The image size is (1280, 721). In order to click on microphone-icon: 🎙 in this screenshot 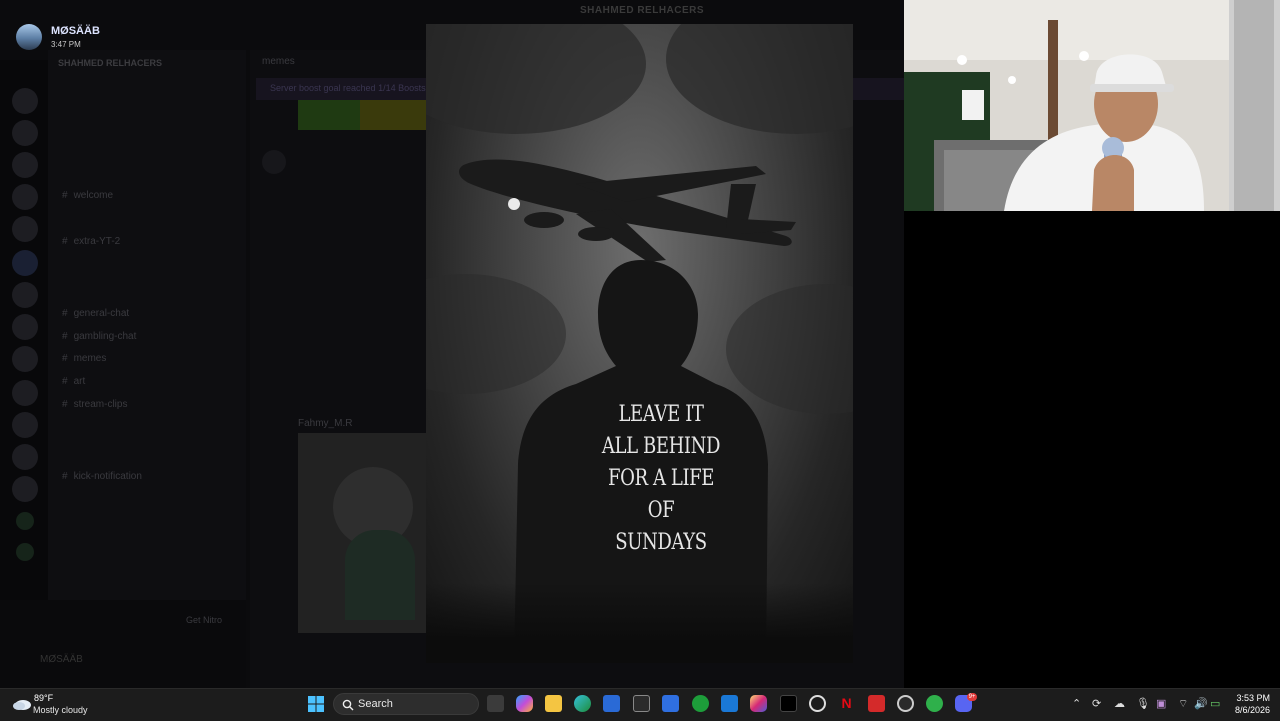, I will do `click(1143, 703)`.